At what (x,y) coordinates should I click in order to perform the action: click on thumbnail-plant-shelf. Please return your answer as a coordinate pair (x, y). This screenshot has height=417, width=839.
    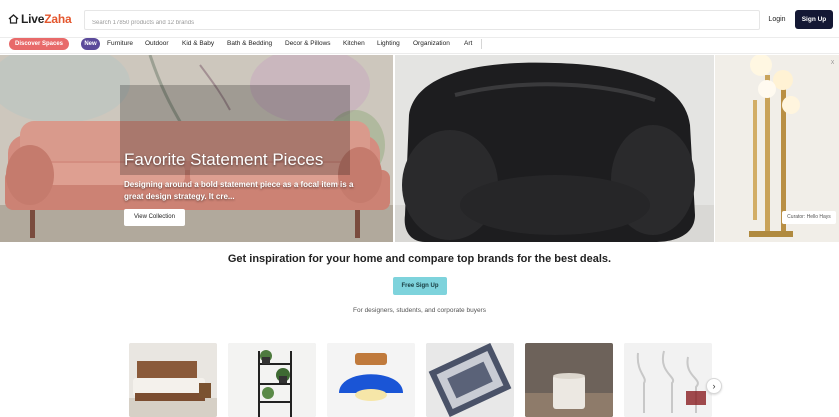
    Looking at the image, I should click on (272, 380).